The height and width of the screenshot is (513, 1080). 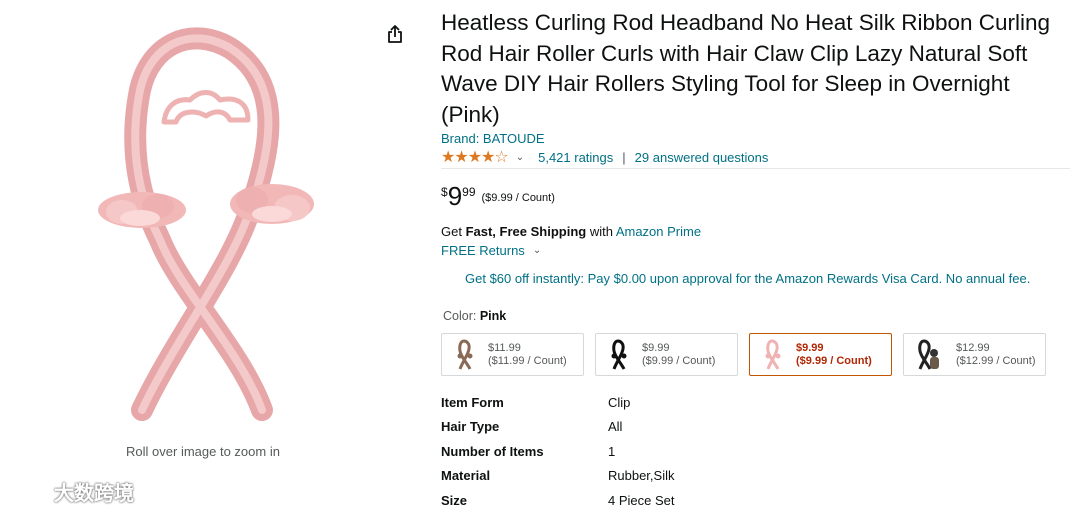 What do you see at coordinates (444, 192) in the screenshot?
I see `price-symbol: $` at bounding box center [444, 192].